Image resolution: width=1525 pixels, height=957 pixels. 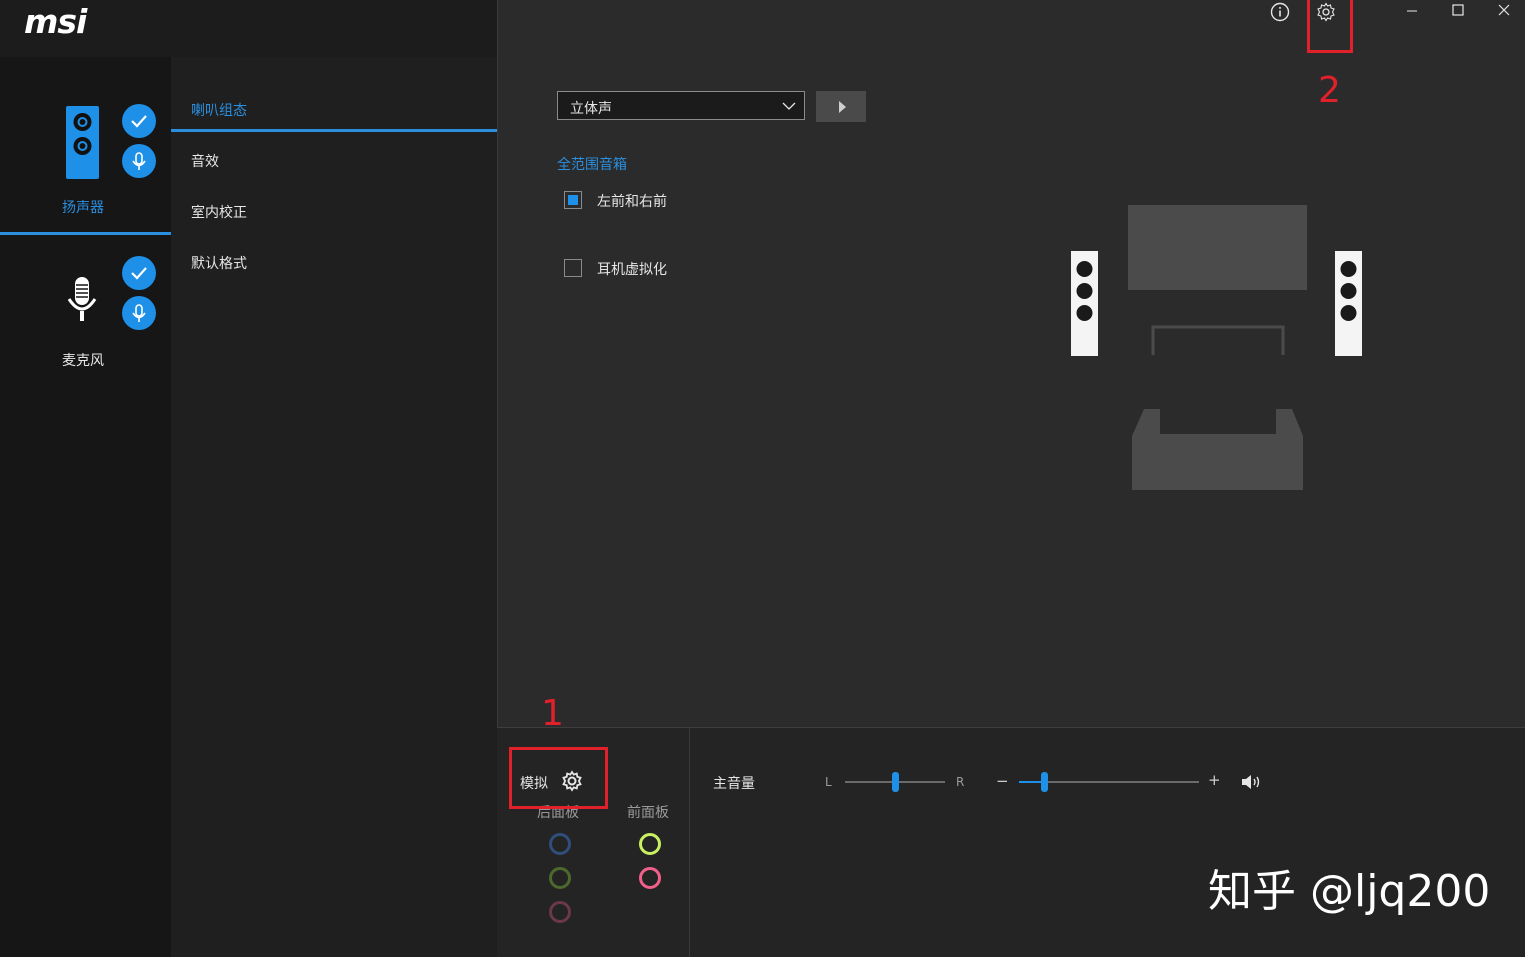 What do you see at coordinates (82, 299) in the screenshot?
I see `microphone-icon` at bounding box center [82, 299].